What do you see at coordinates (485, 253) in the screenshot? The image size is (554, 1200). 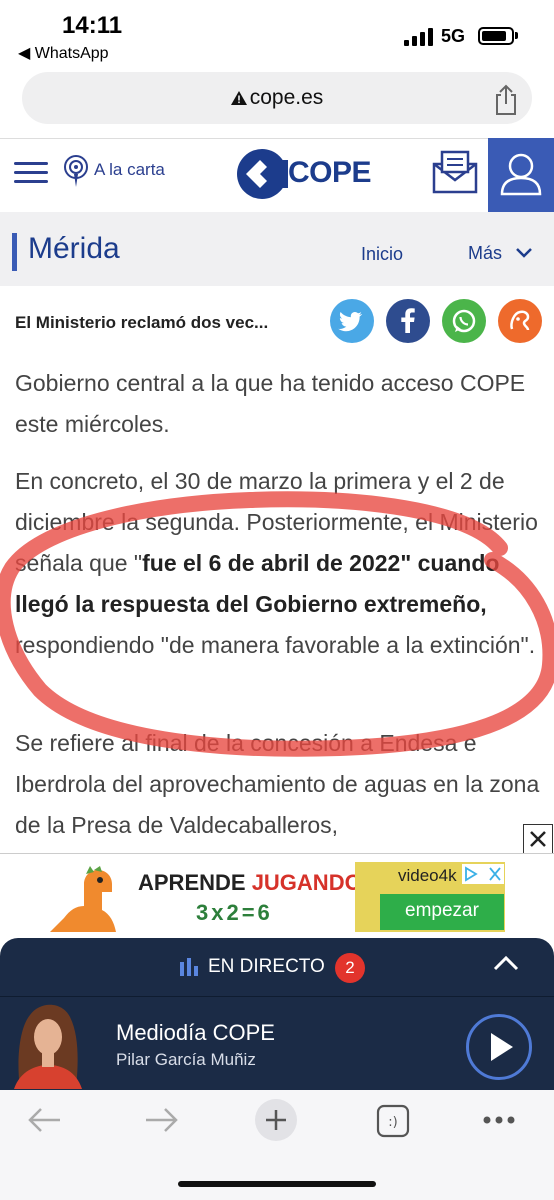 I see `nav-mas-link: Más` at bounding box center [485, 253].